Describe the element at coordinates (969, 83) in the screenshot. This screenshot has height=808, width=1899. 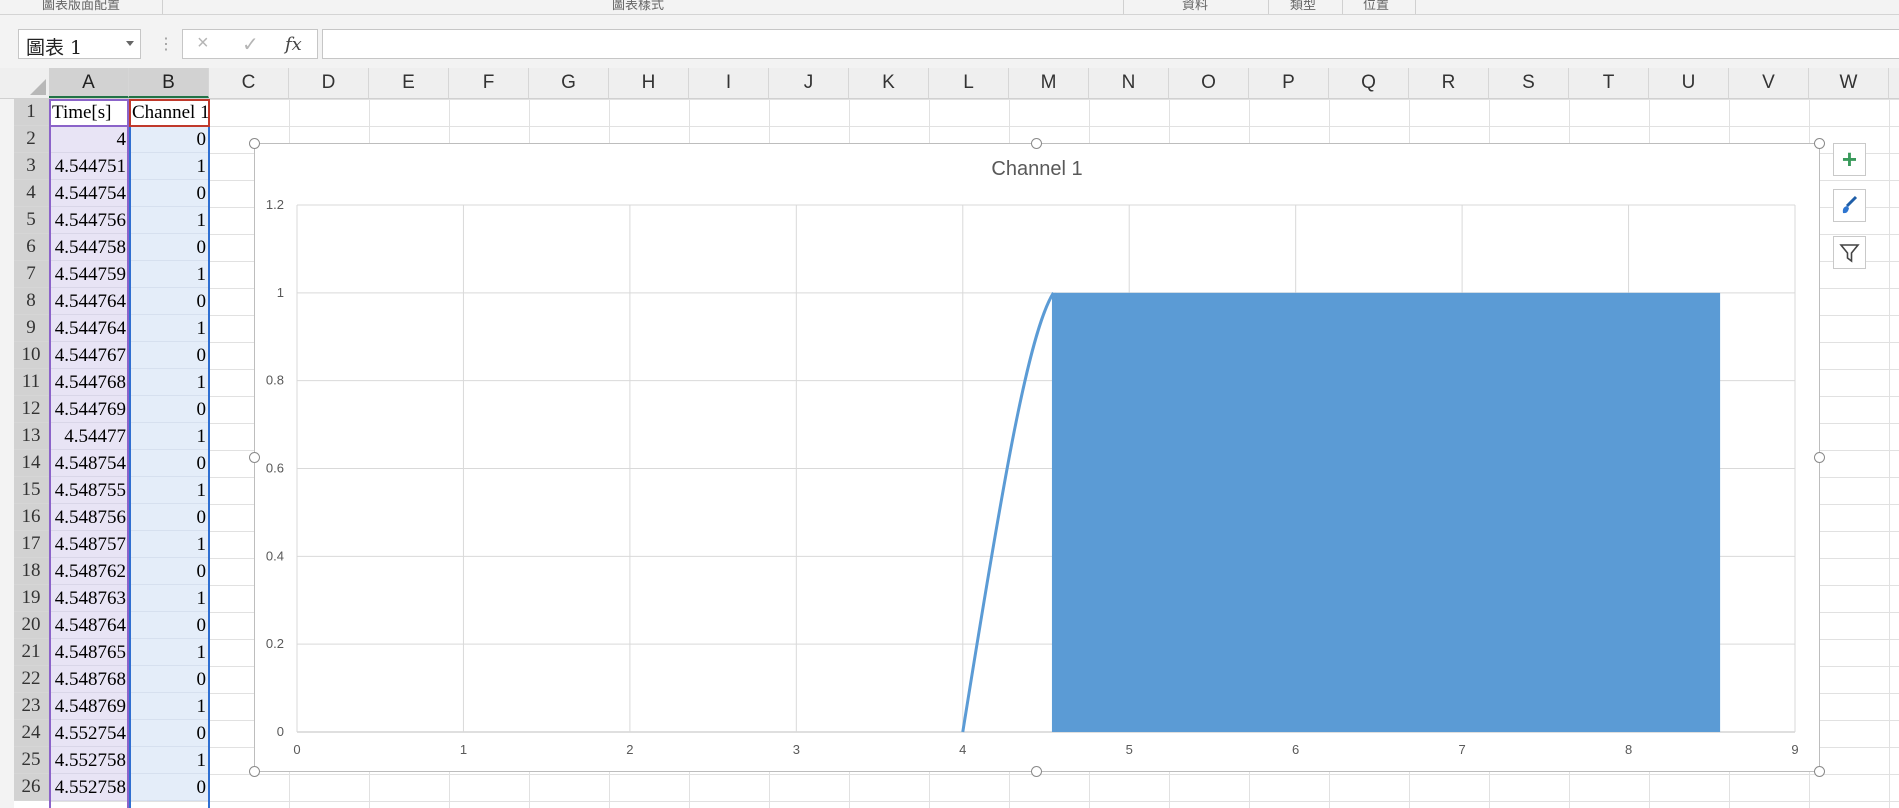
I see `column-header-l: L` at that location.